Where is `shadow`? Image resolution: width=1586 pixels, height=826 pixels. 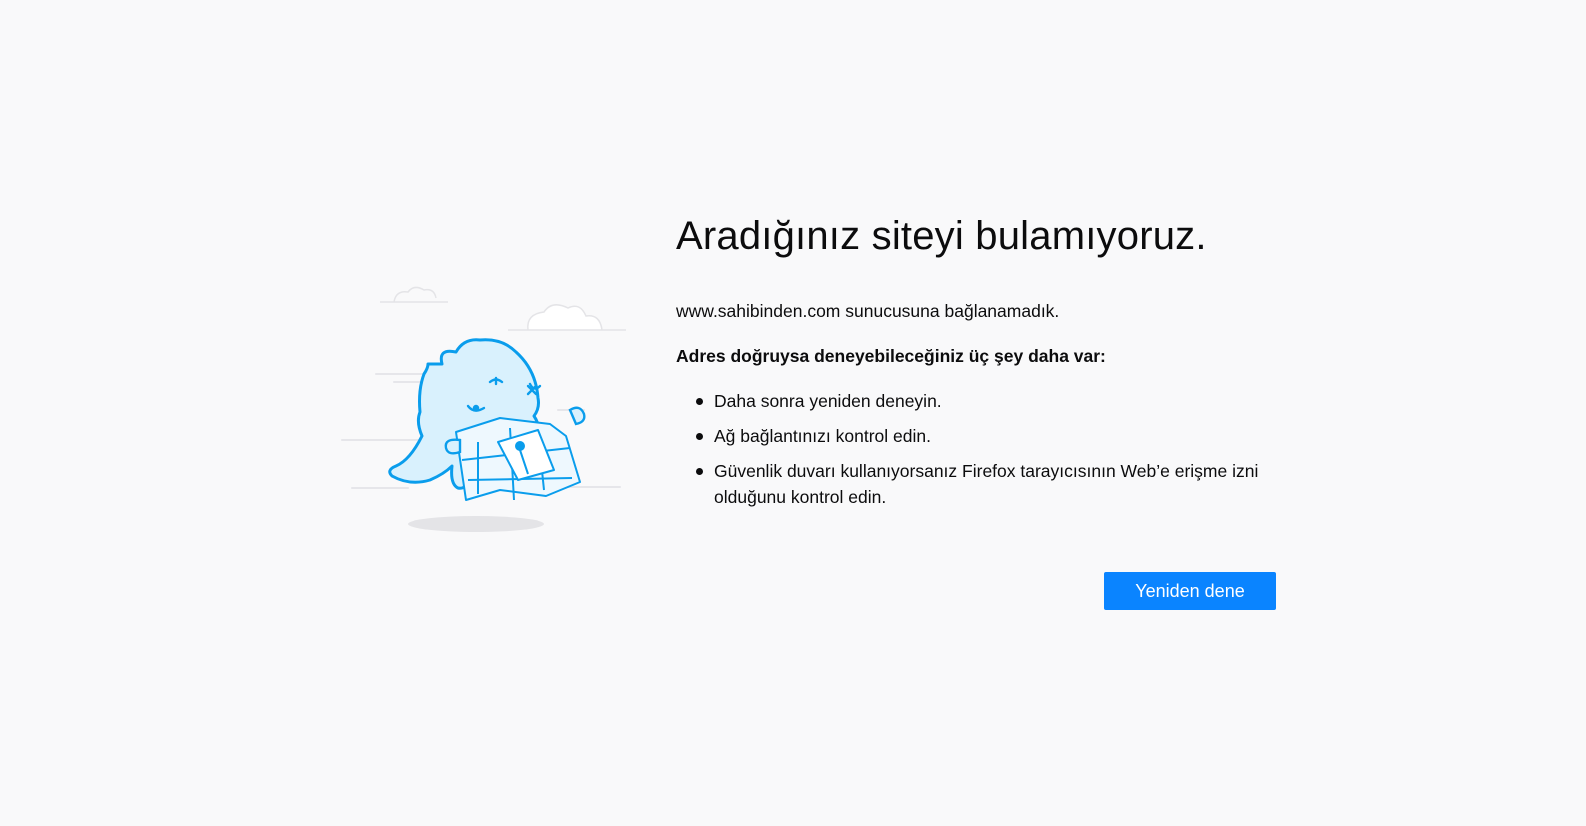 shadow is located at coordinates (476, 524).